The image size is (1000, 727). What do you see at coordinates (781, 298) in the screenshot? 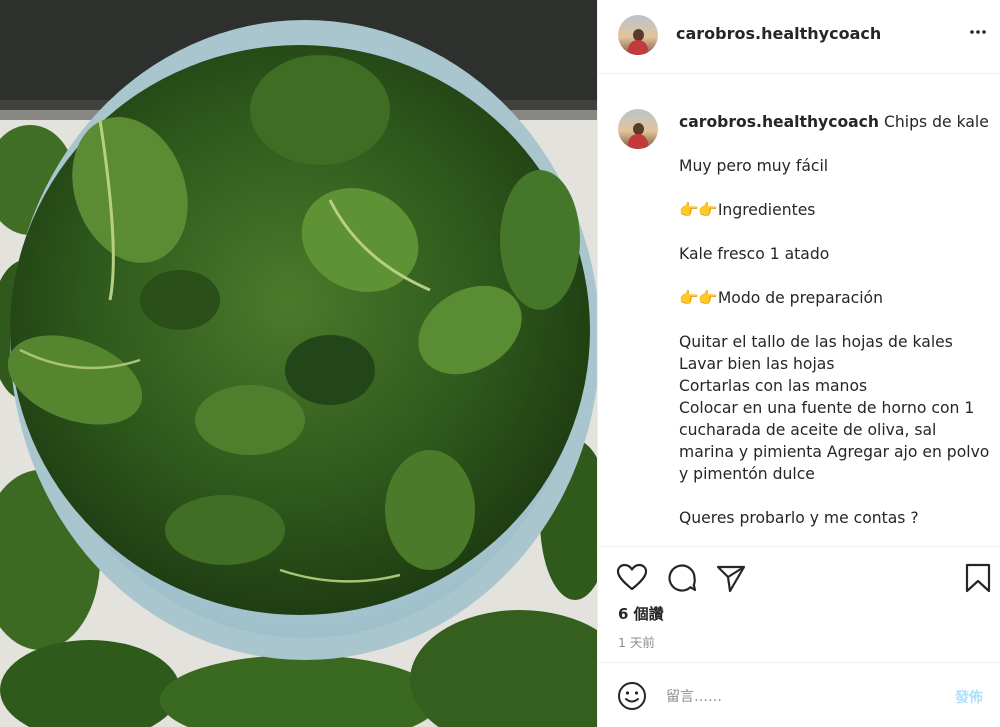
I see `caption-line-text: 👉👉Modo de preparación` at bounding box center [781, 298].